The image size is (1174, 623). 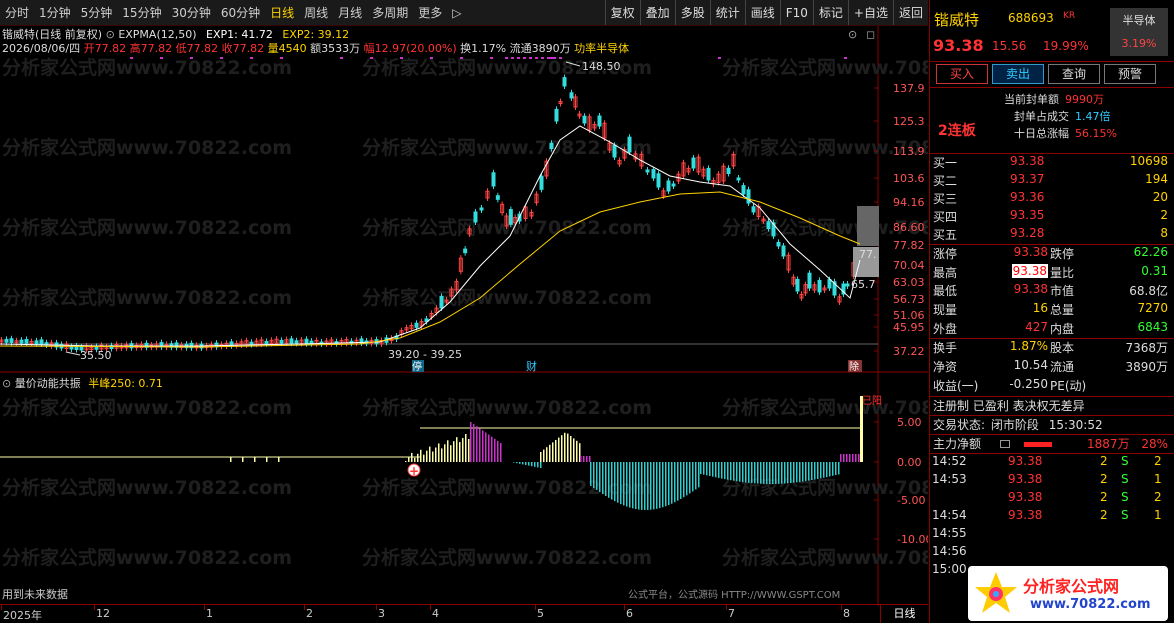 What do you see at coordinates (1074, 74) in the screenshot?
I see `query-button: 查询` at bounding box center [1074, 74].